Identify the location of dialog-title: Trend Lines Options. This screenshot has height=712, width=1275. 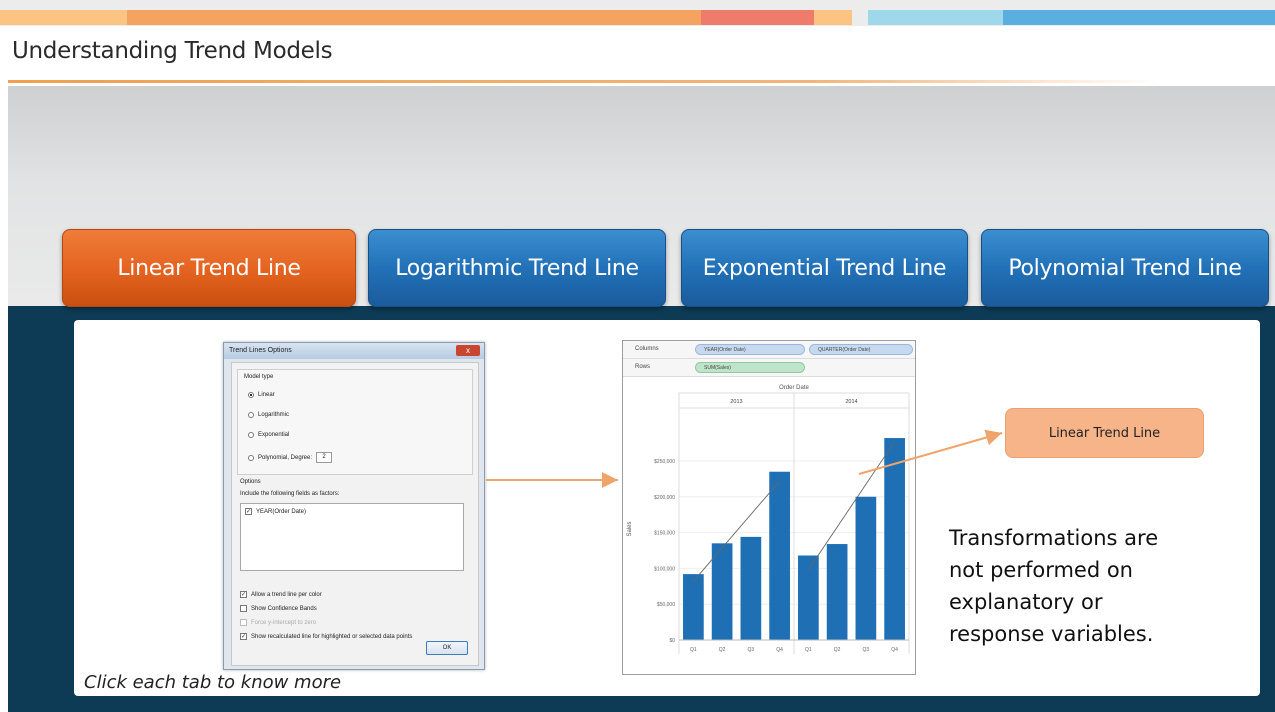
(260, 350).